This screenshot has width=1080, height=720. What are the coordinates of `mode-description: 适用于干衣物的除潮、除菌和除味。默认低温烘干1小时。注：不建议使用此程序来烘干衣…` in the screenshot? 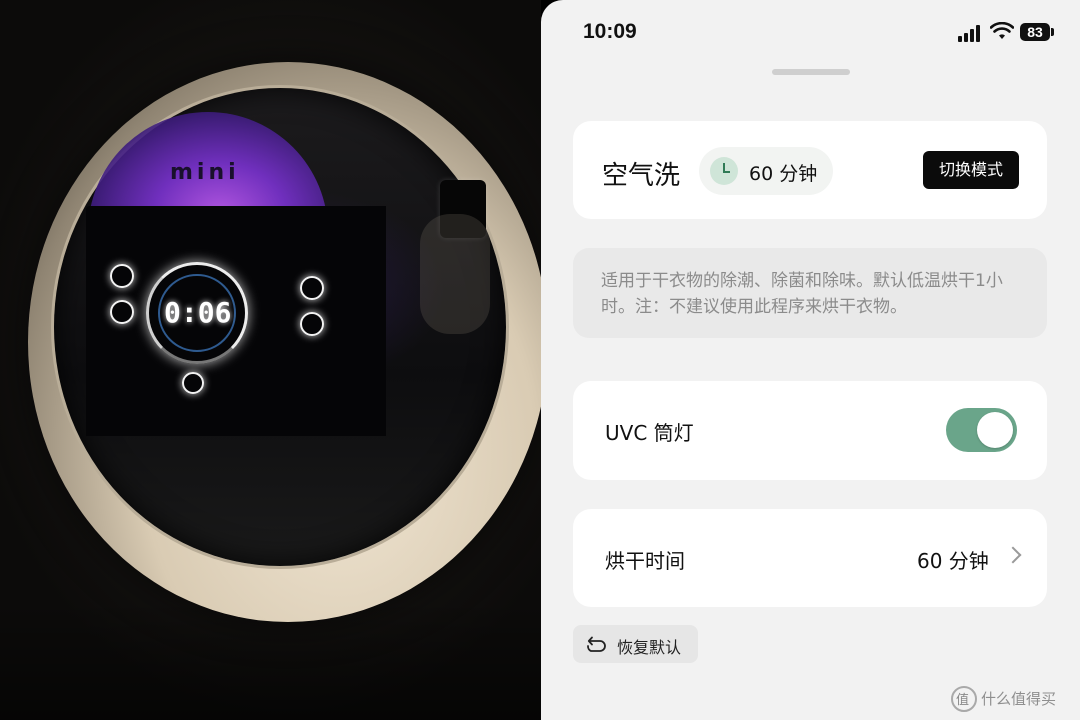 It's located at (802, 294).